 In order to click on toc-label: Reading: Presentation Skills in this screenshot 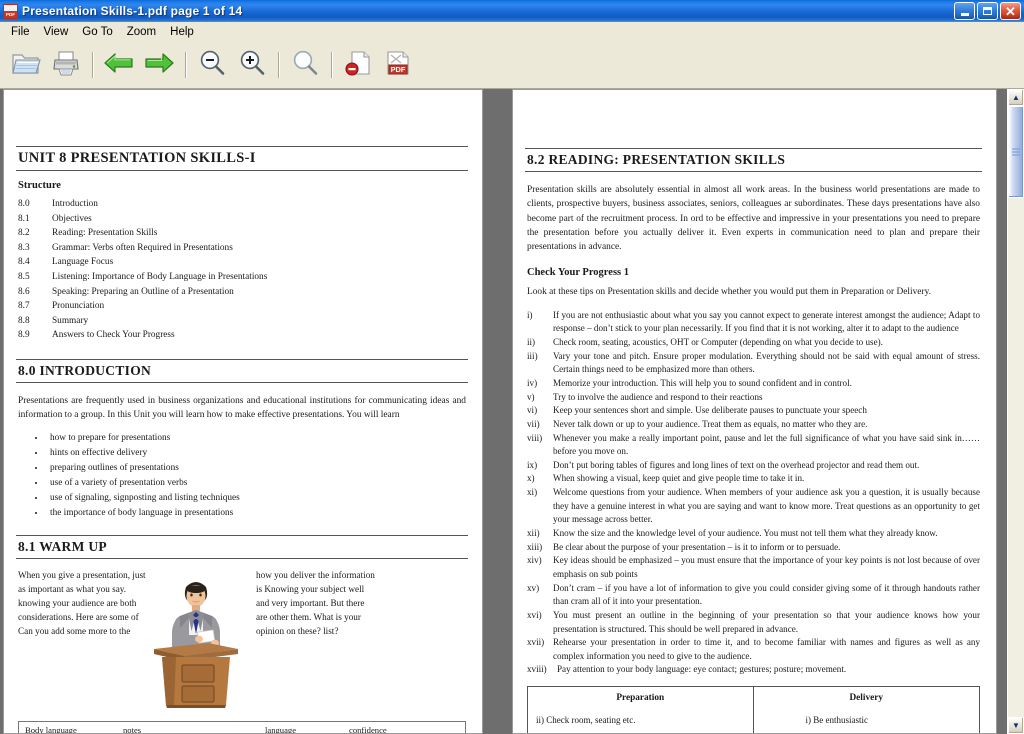, I will do `click(105, 233)`.